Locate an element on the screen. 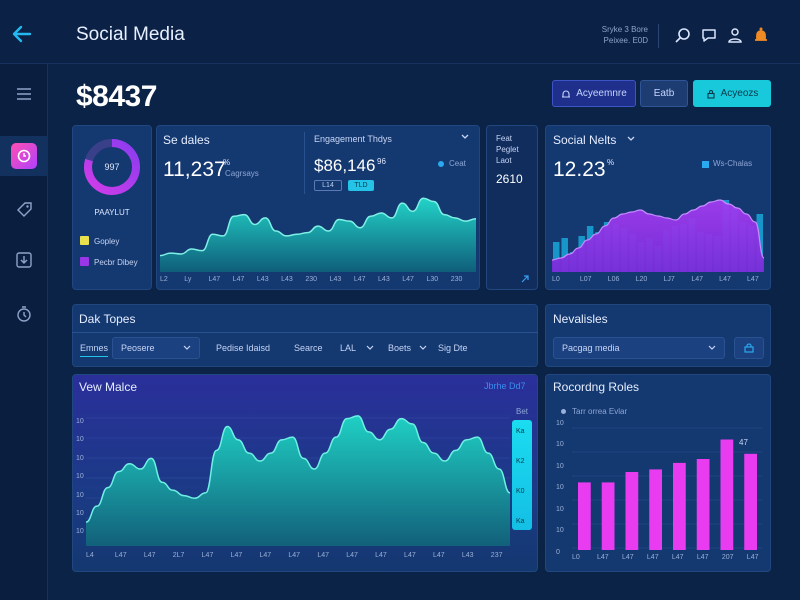  view-scroll-labels: Ka K2 K0 Ka is located at coordinates (522, 475).